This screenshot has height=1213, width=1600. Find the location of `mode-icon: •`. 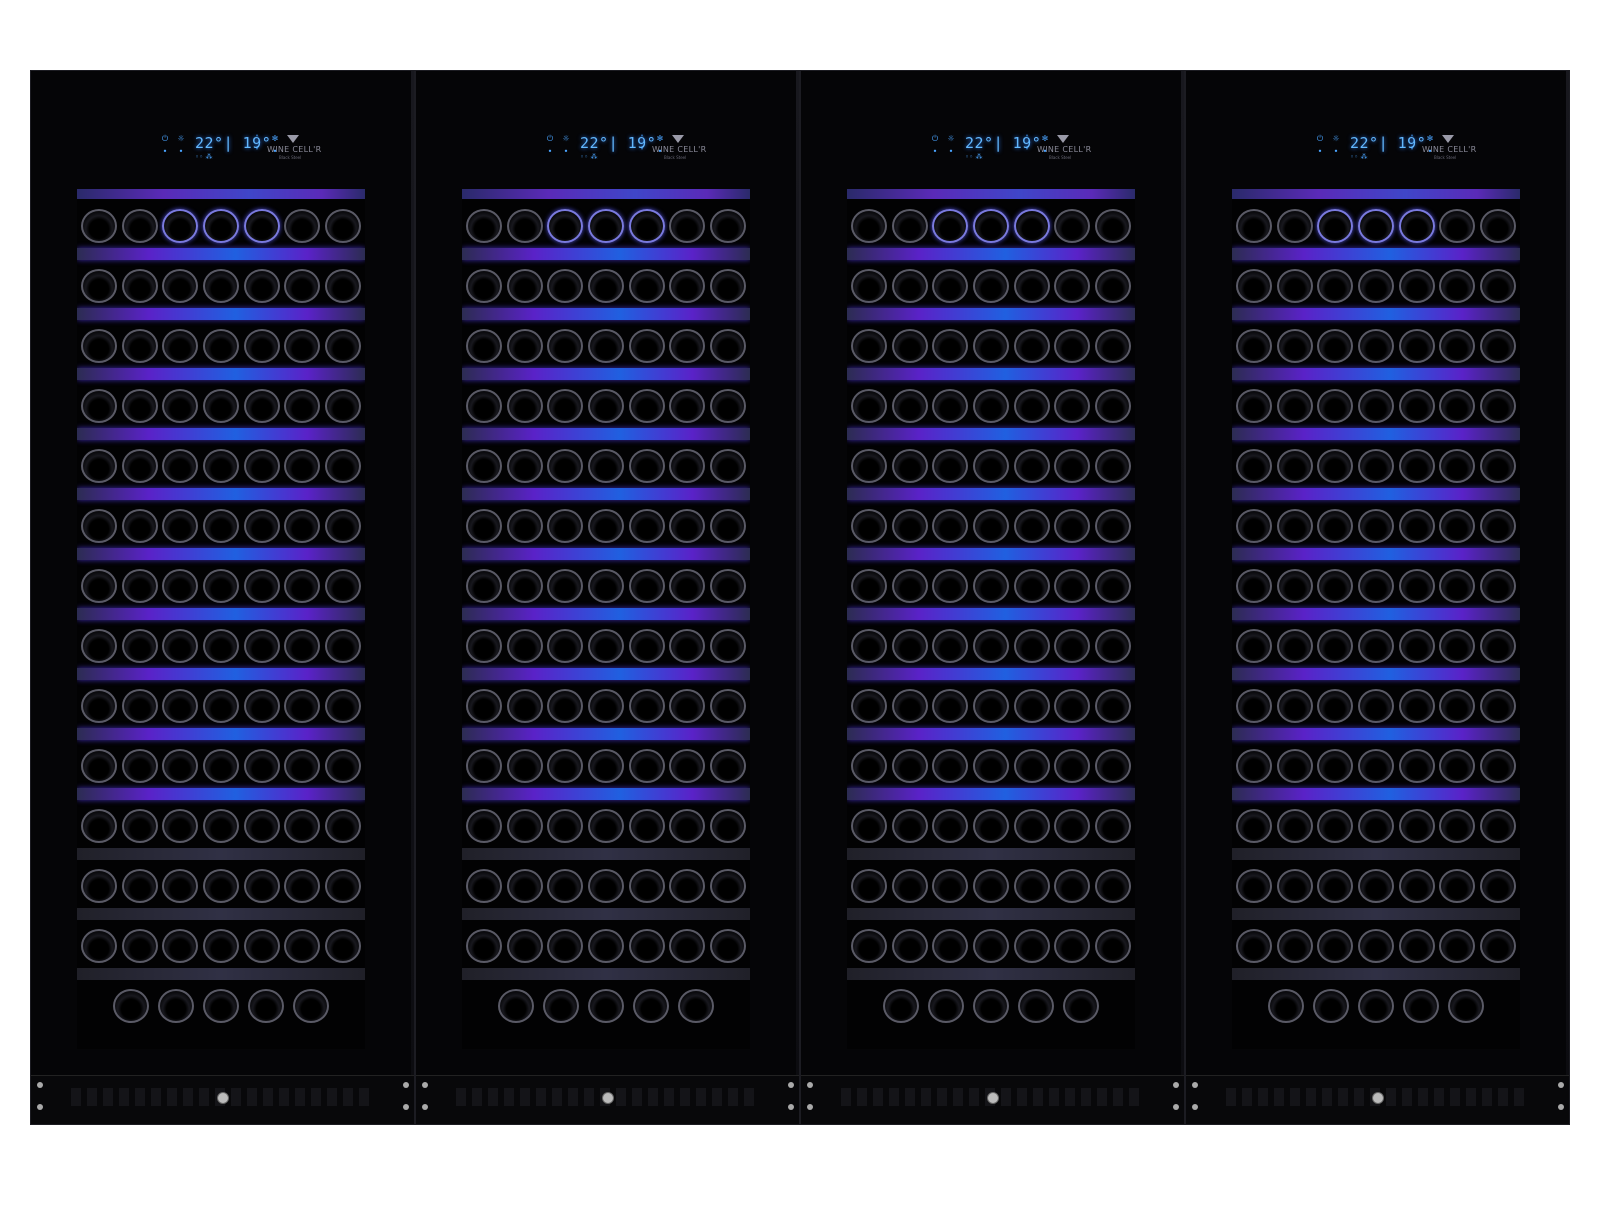

mode-icon: • is located at coordinates (1320, 151).